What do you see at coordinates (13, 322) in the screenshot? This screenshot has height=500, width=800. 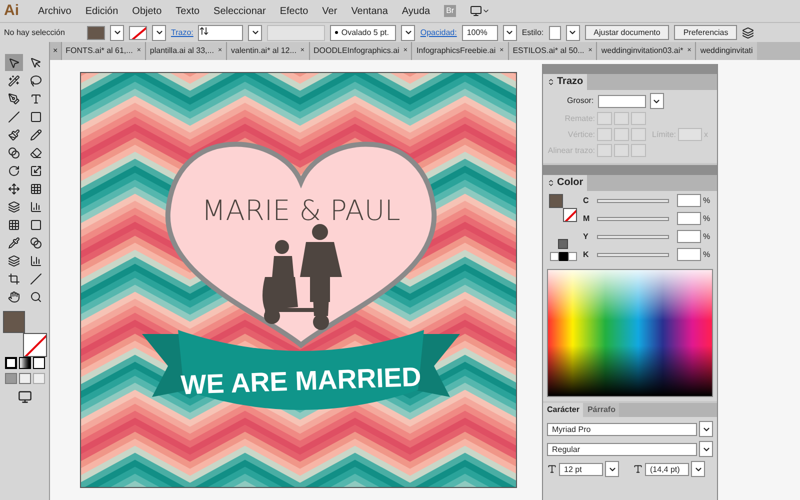 I see `fill-color-swatch` at bounding box center [13, 322].